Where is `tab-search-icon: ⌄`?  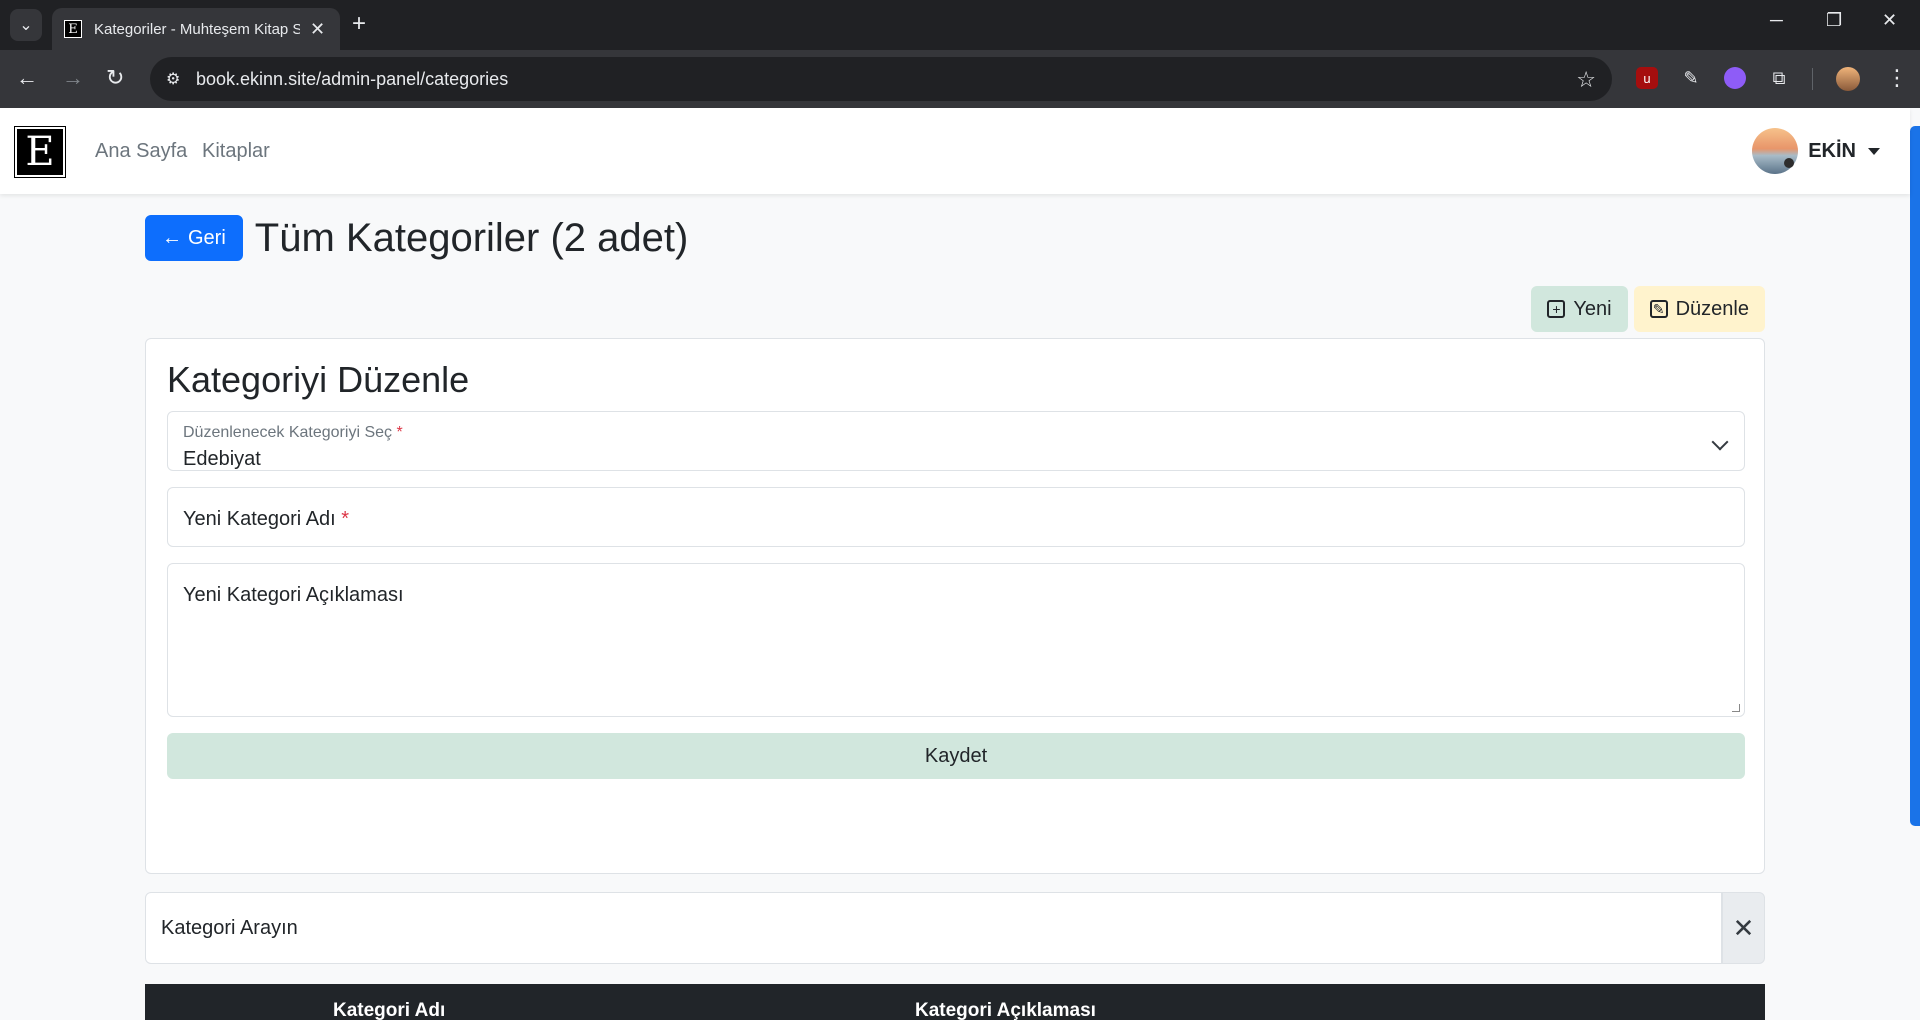
tab-search-icon: ⌄ is located at coordinates (26, 25).